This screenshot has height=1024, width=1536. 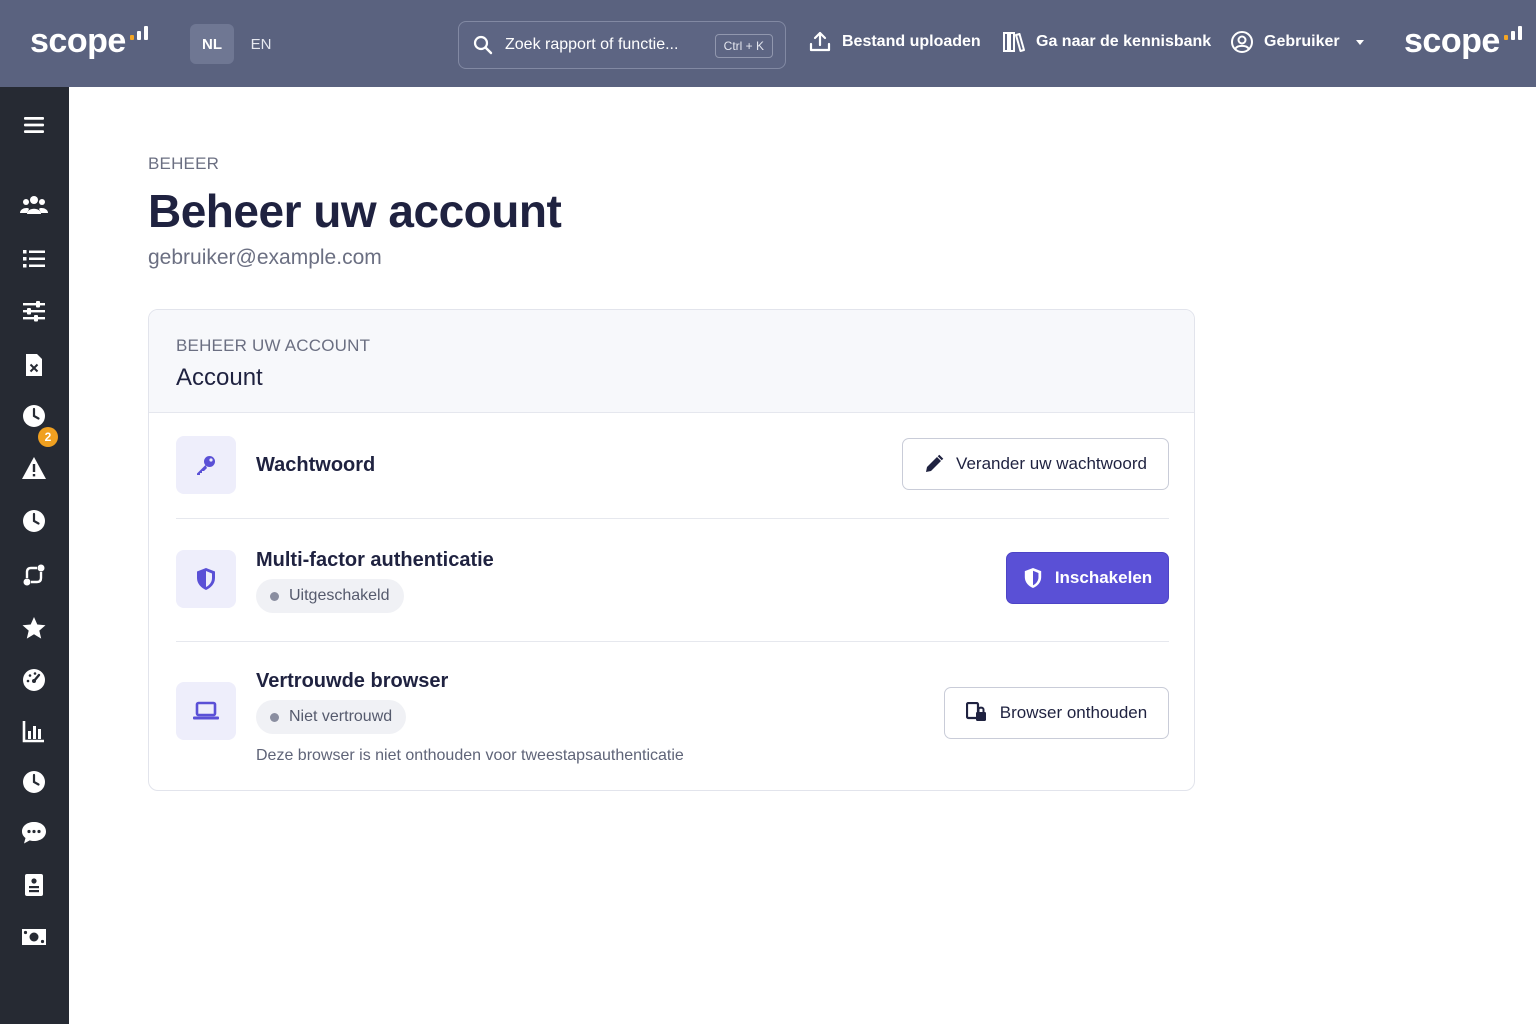 What do you see at coordinates (34, 680) in the screenshot?
I see `gauge-icon` at bounding box center [34, 680].